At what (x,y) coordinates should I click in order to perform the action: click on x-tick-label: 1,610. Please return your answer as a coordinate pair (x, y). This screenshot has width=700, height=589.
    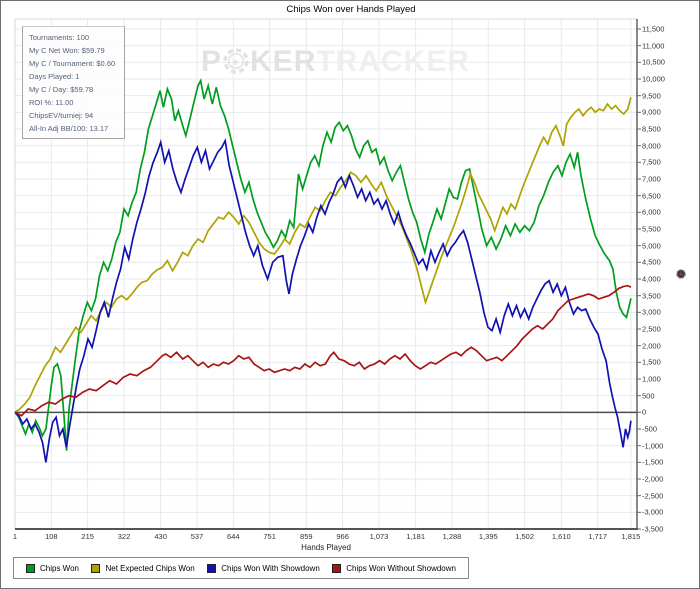
    Looking at the image, I should click on (561, 536).